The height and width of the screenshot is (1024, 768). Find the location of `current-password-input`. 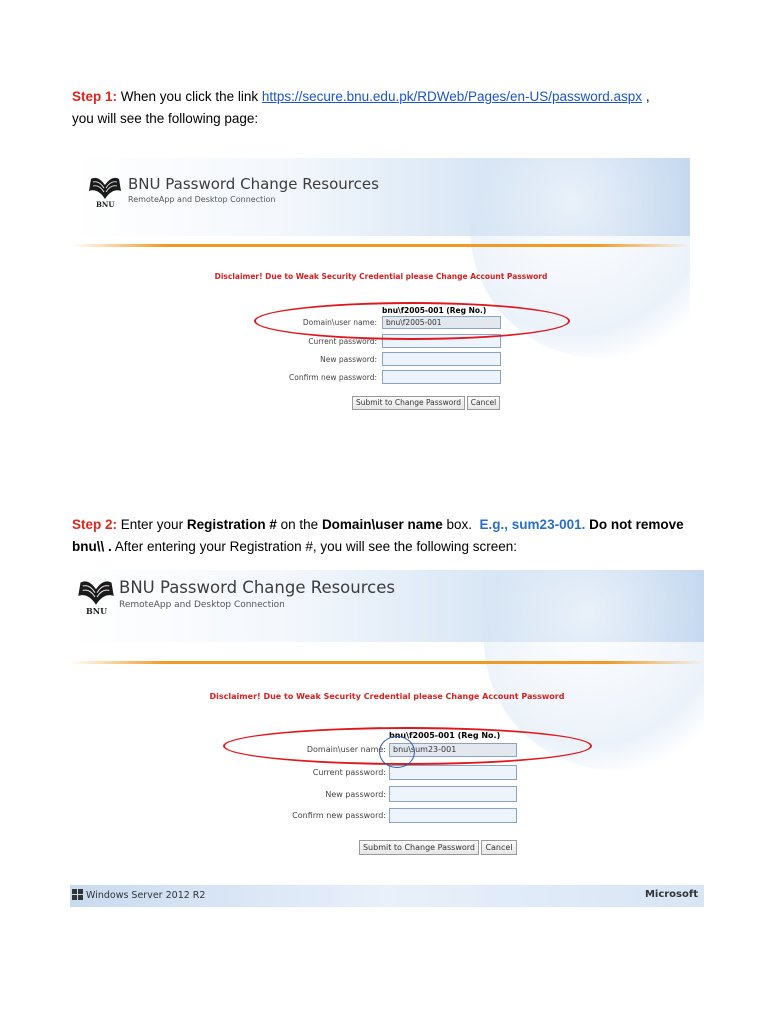

current-password-input is located at coordinates (453, 772).